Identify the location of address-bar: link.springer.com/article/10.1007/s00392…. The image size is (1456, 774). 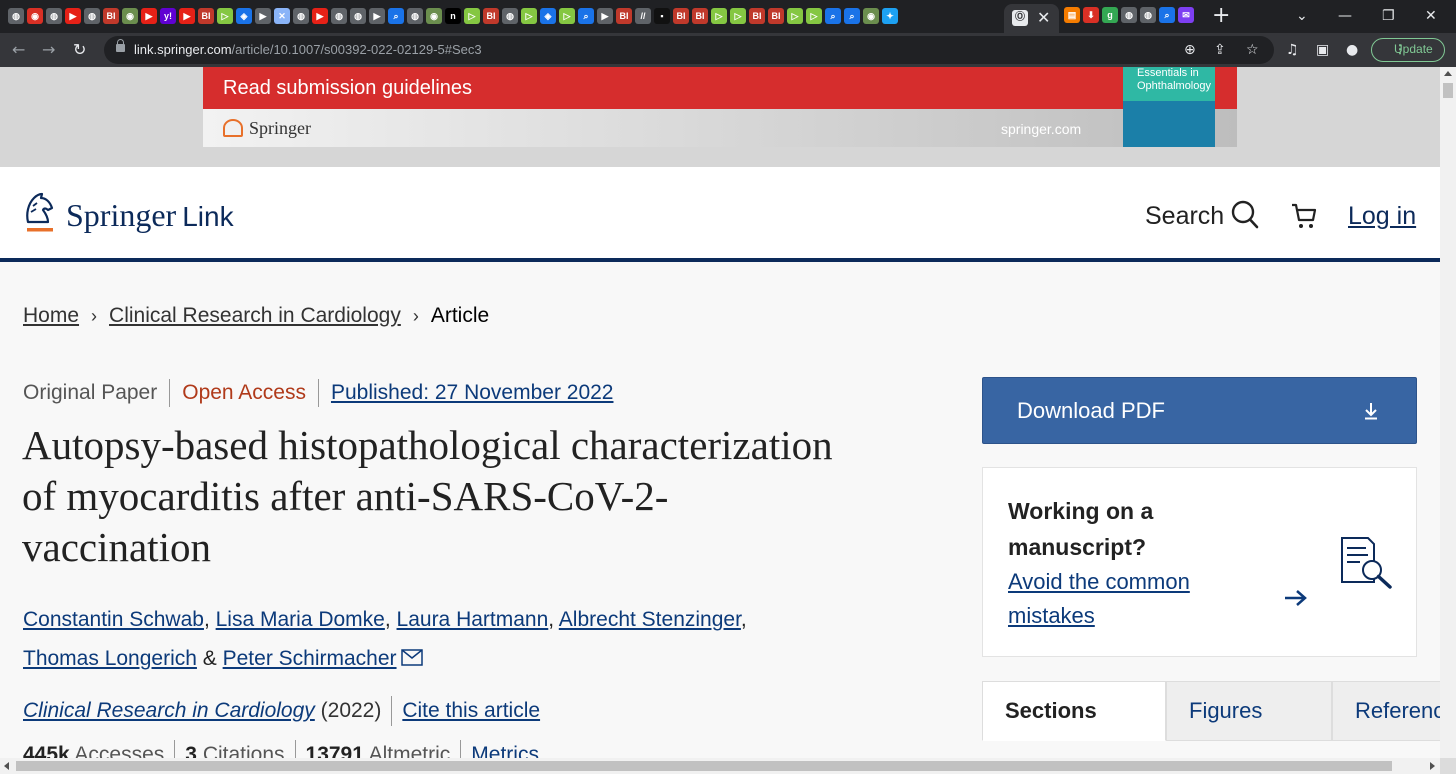
(689, 50).